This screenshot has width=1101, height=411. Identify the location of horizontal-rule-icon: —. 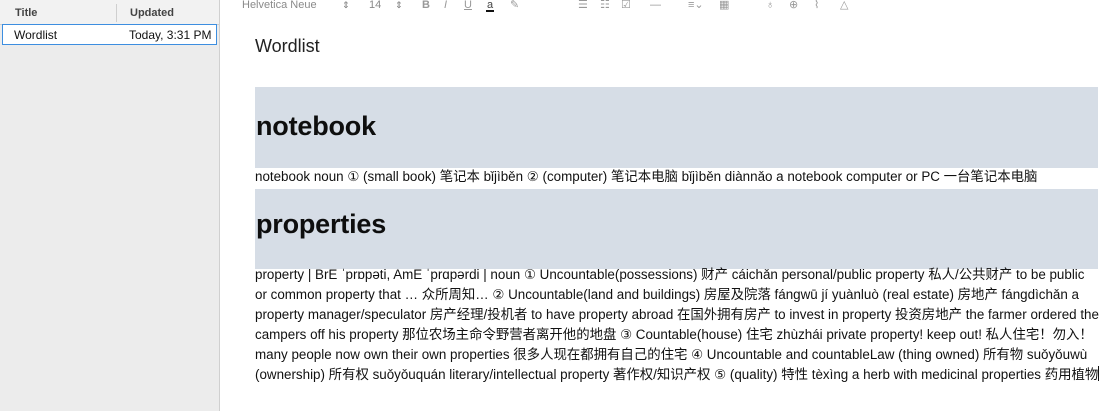
(655, 5).